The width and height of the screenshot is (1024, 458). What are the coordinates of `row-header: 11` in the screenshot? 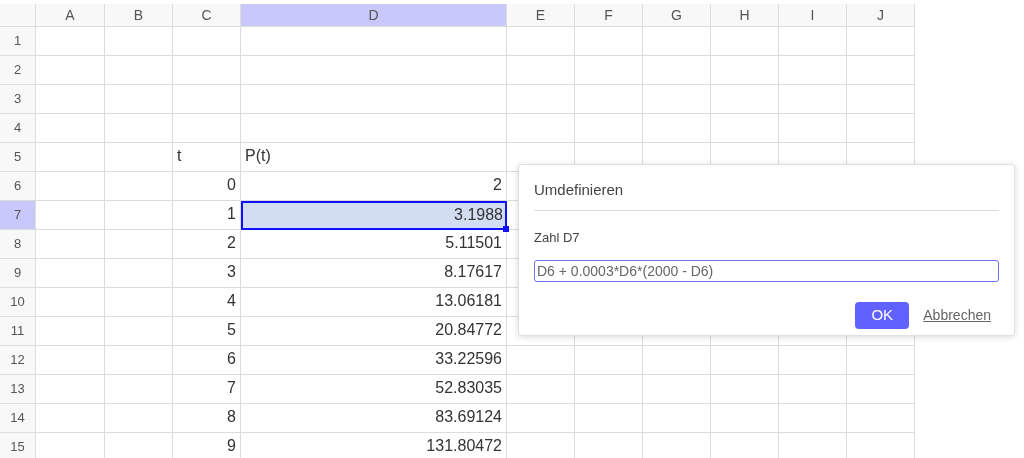 It's located at (18, 331).